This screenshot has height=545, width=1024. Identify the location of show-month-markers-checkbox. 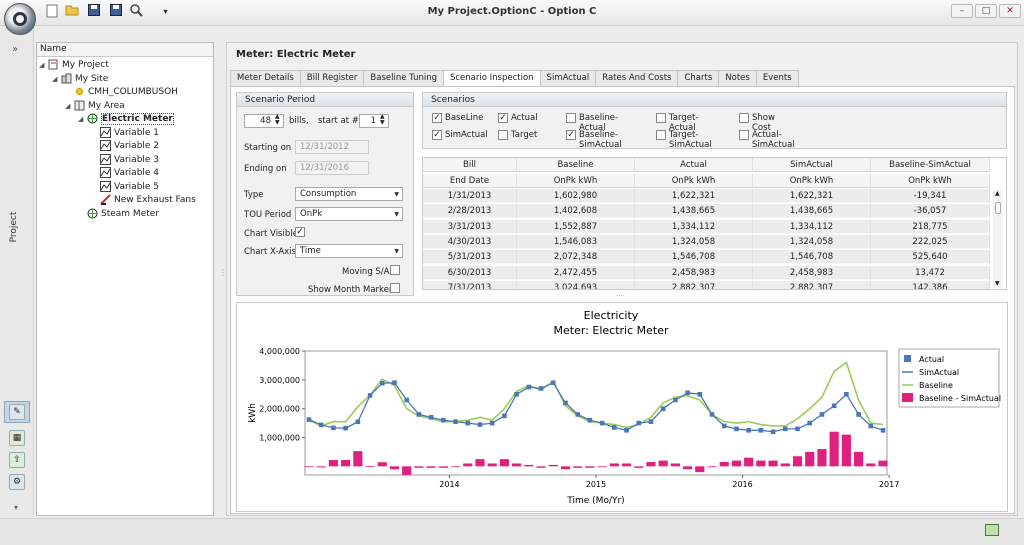
(395, 288).